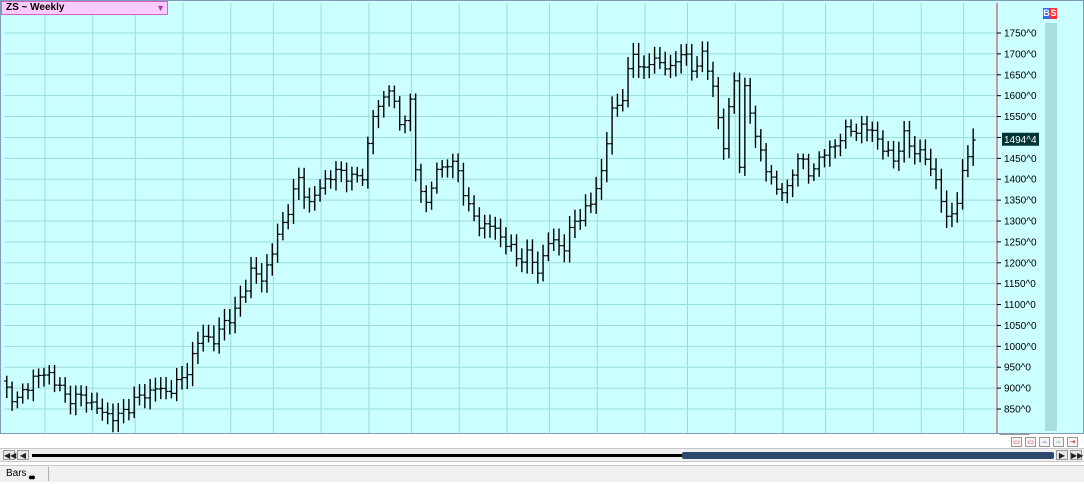 Image resolution: width=1084 pixels, height=484 pixels. Describe the element at coordinates (1020, 263) in the screenshot. I see `price-tick-label: 1200^0` at that location.